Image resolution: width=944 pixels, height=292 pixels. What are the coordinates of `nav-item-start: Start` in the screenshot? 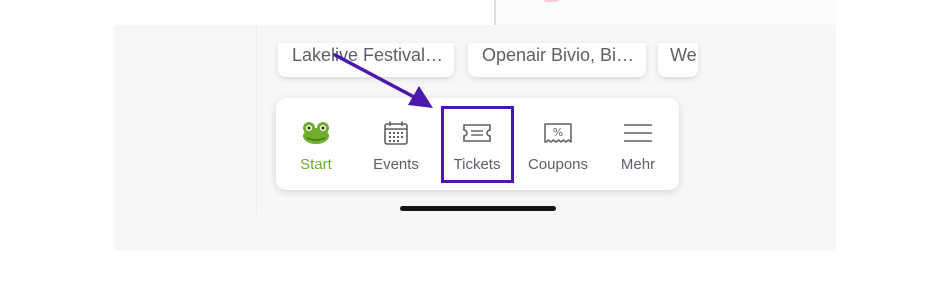 It's located at (316, 144).